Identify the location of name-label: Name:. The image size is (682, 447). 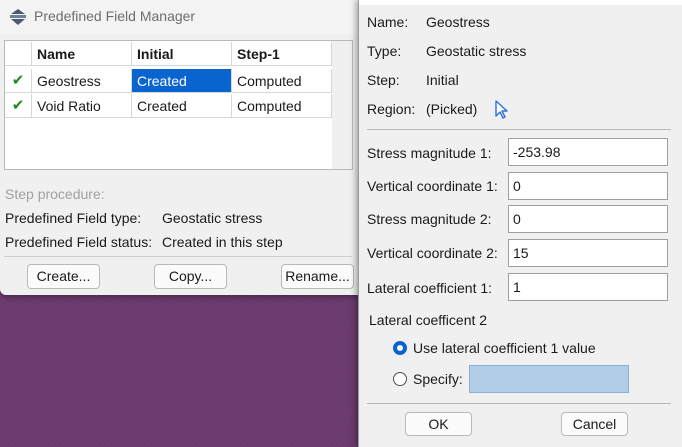
(388, 22).